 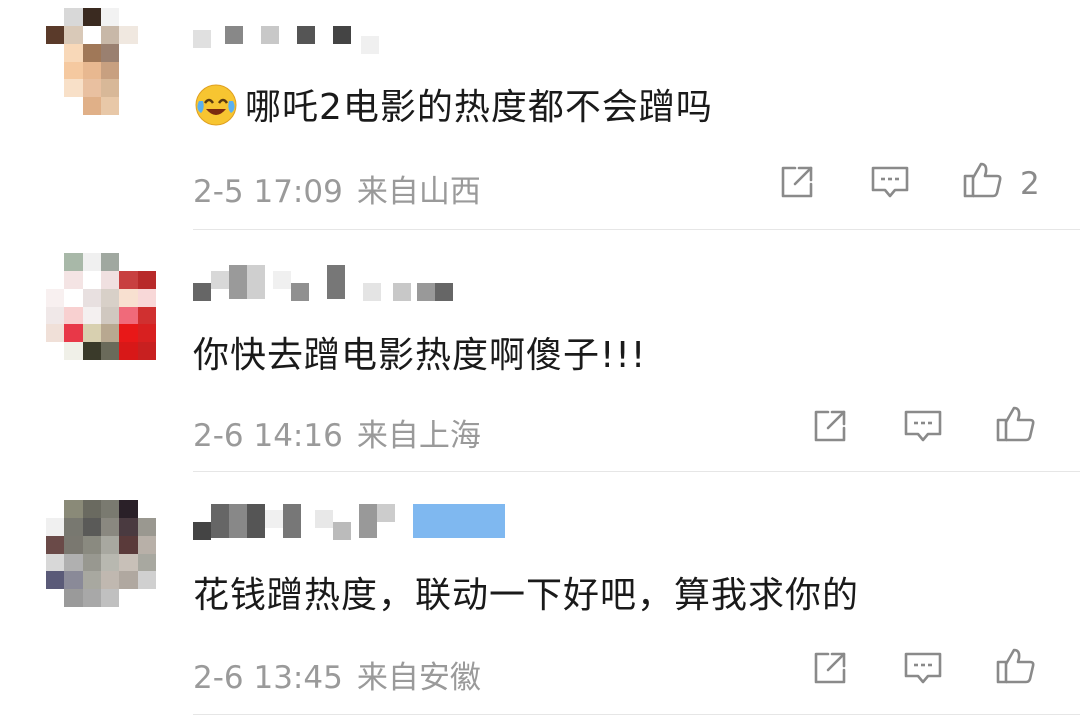 I want to click on laughing-crying-emoji-icon, so click(x=216, y=105).